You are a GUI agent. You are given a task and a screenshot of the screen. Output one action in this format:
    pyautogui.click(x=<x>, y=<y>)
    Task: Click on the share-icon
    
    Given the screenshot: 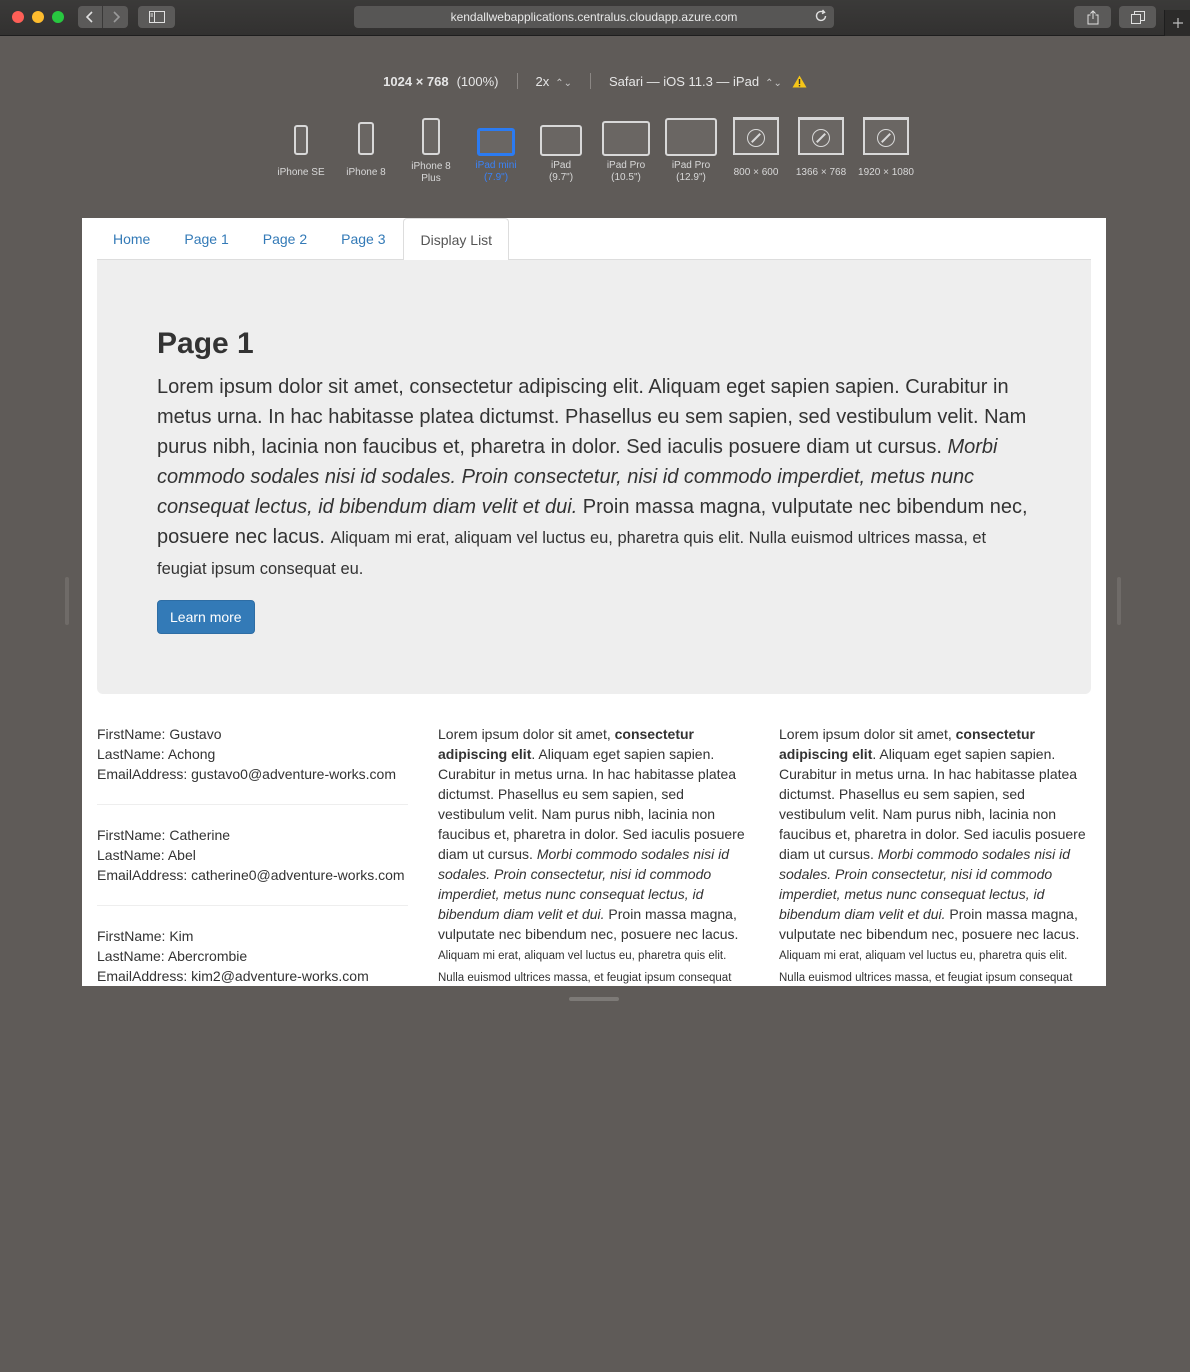 What is the action you would take?
    pyautogui.click(x=1092, y=16)
    